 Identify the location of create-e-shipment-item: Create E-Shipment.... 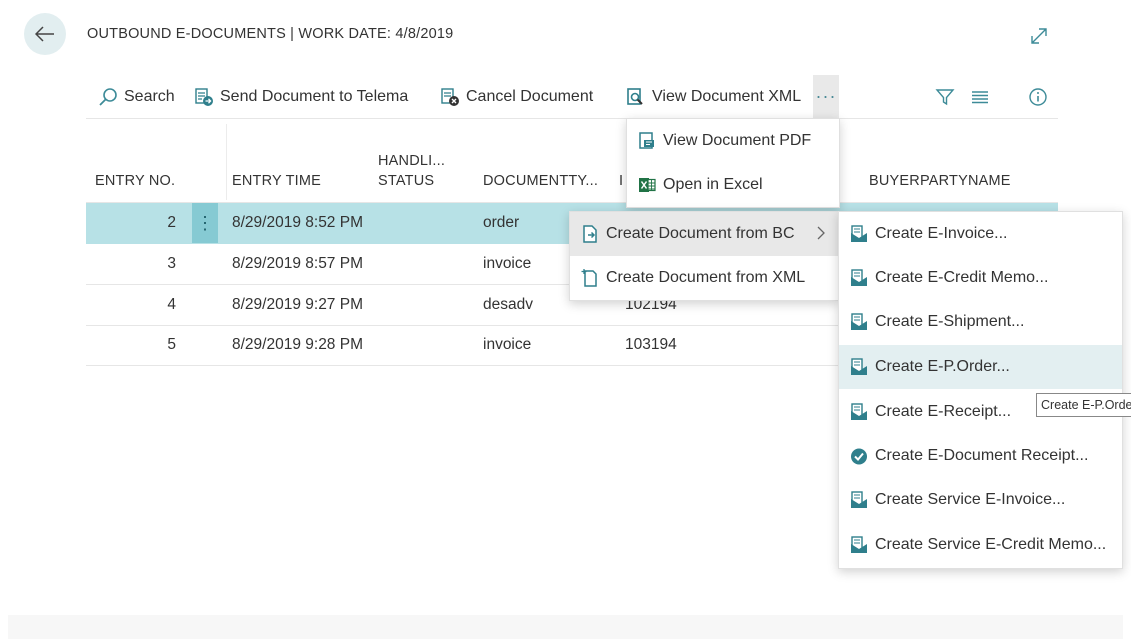
(980, 322).